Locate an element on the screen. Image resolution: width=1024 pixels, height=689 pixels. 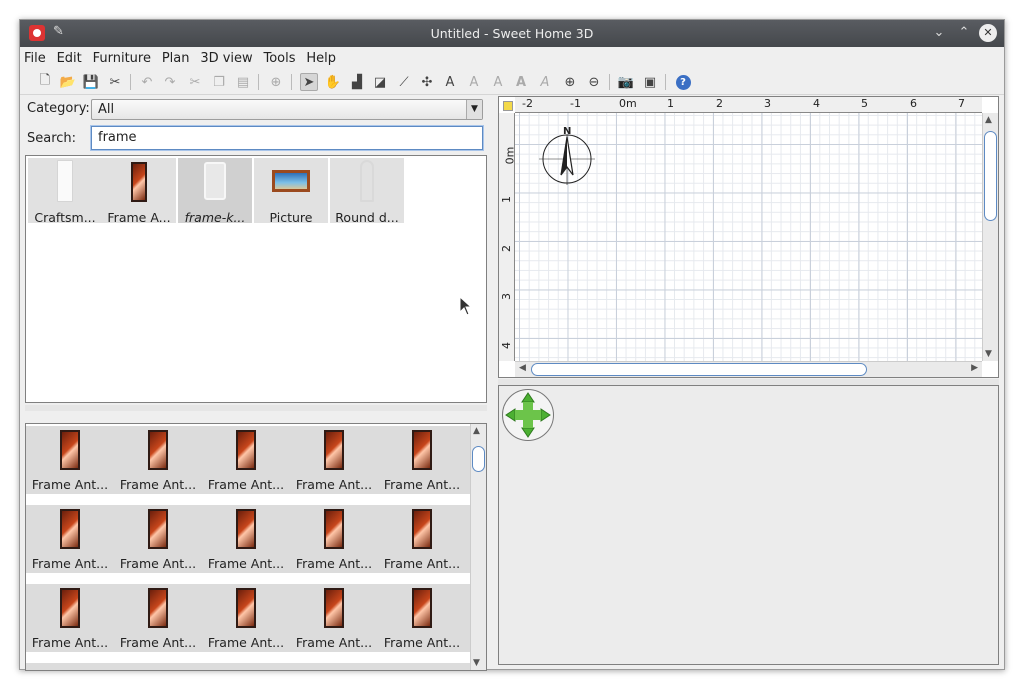
create-photo-icon: 📷 is located at coordinates (626, 82).